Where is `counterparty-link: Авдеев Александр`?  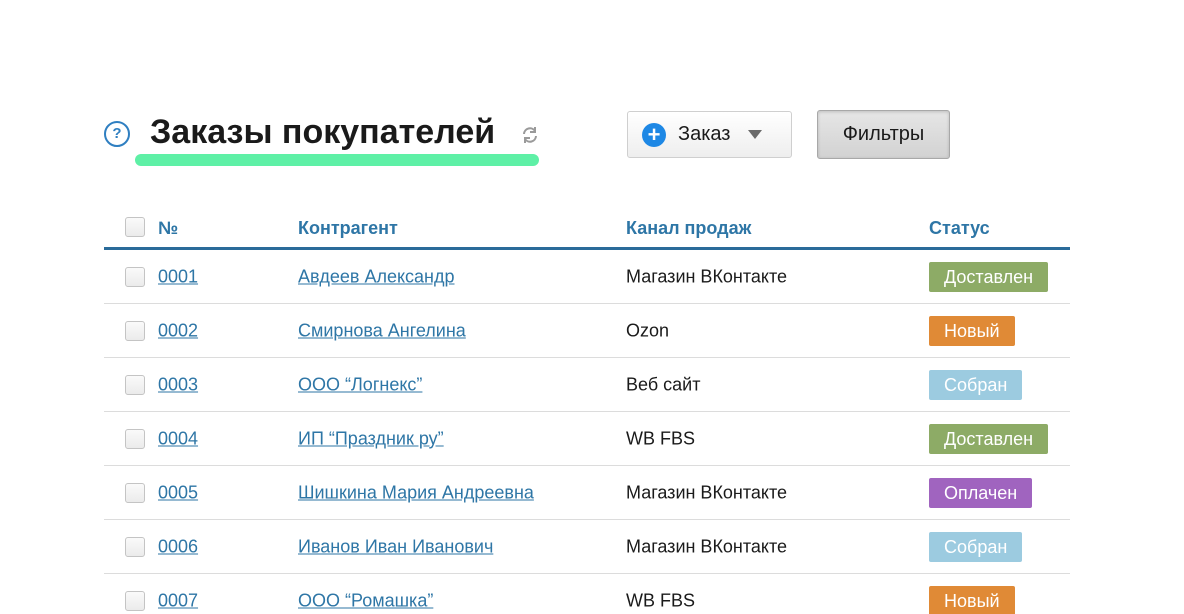 counterparty-link: Авдеев Александр is located at coordinates (376, 276).